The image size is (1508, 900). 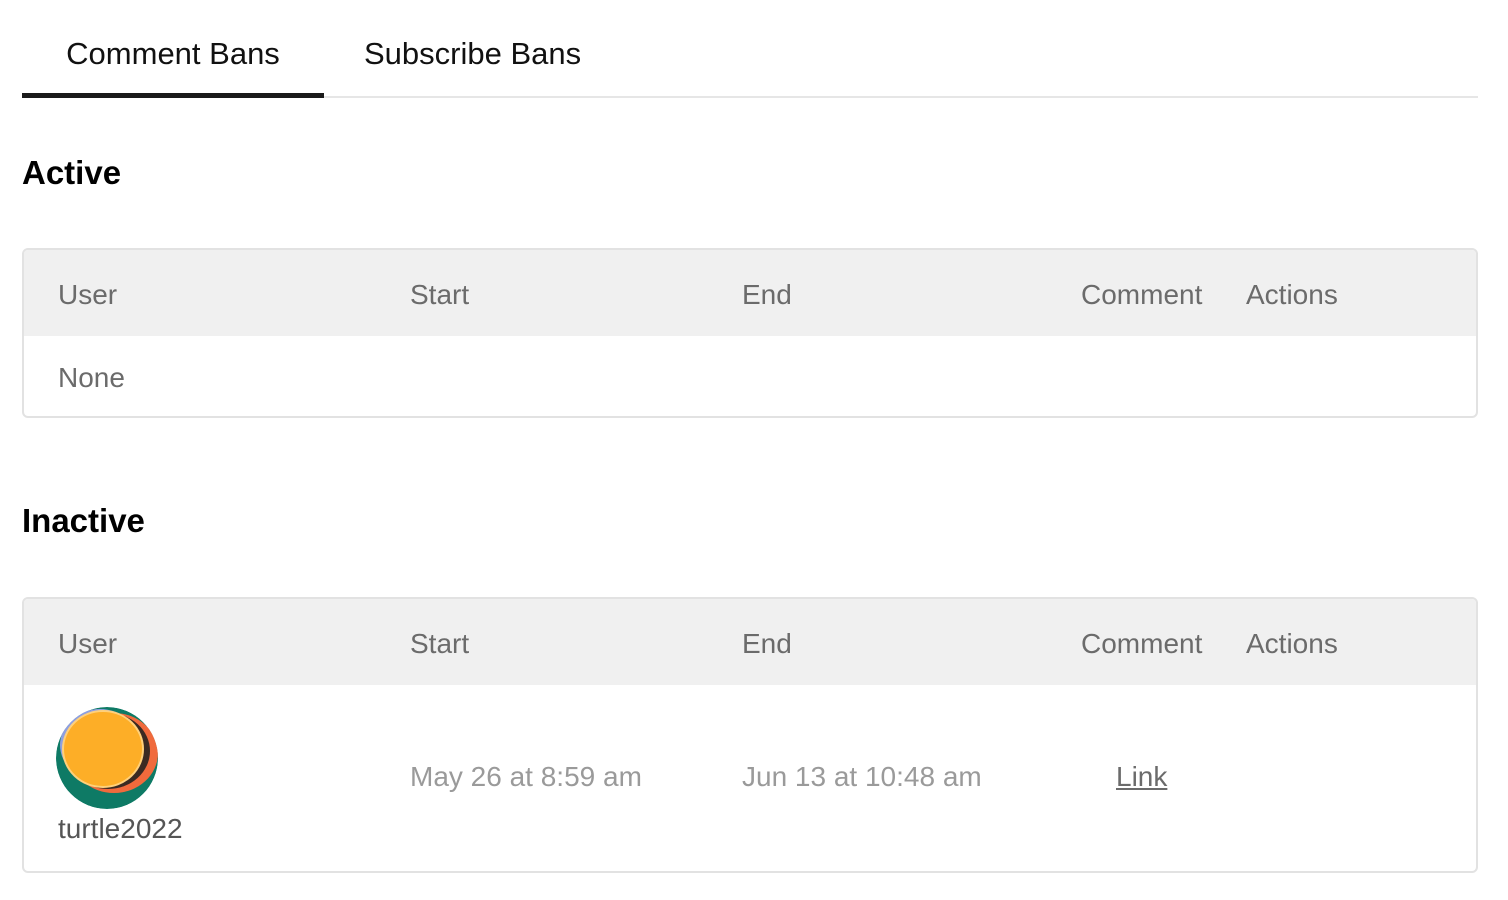 What do you see at coordinates (173, 49) in the screenshot?
I see `tab-comment-bans: Comment Bans` at bounding box center [173, 49].